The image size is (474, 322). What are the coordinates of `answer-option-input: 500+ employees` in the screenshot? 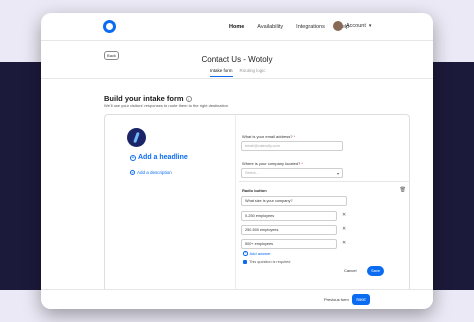 It's located at (289, 244).